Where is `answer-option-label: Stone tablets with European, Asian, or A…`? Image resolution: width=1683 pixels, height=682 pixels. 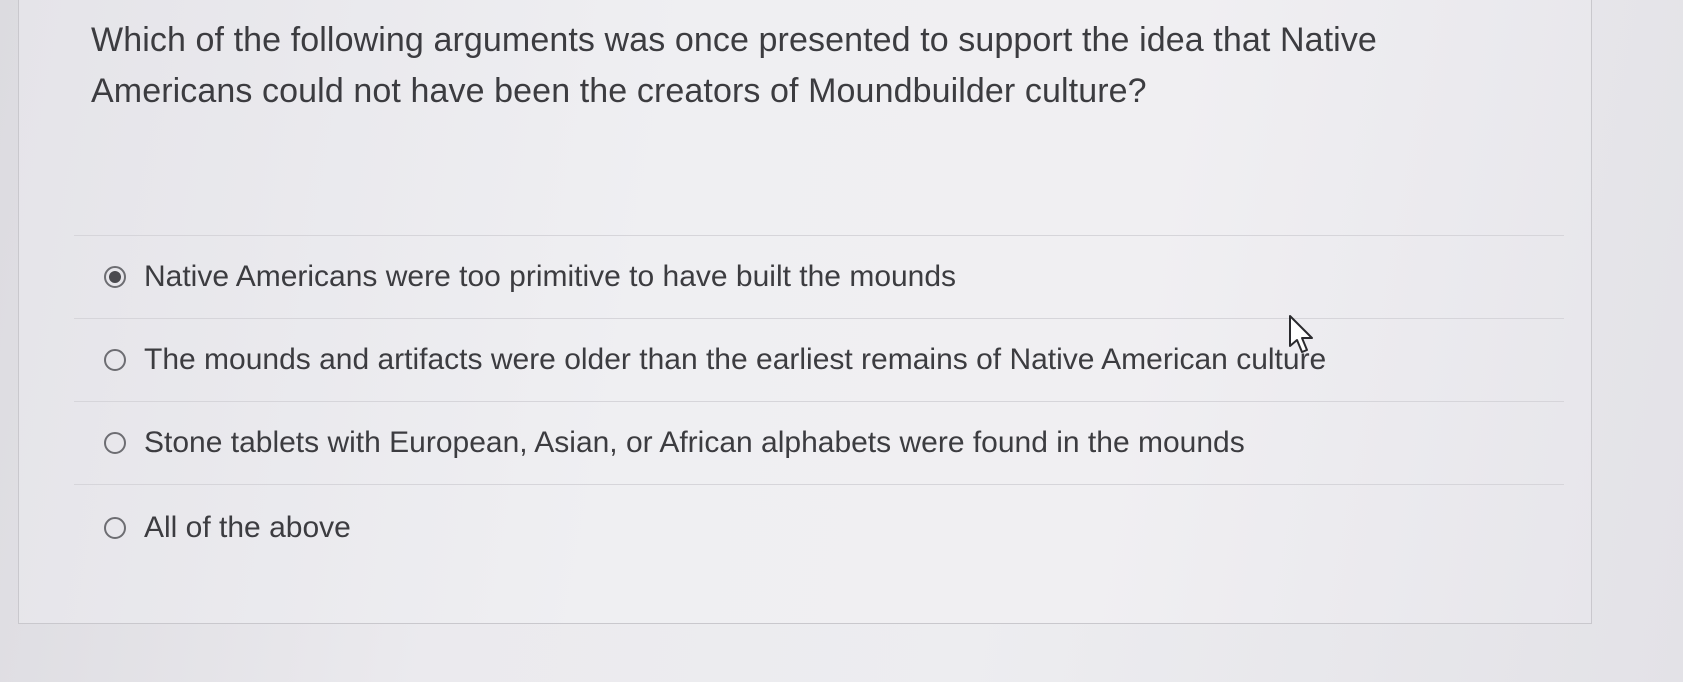 answer-option-label: Stone tablets with European, Asian, or A… is located at coordinates (694, 442).